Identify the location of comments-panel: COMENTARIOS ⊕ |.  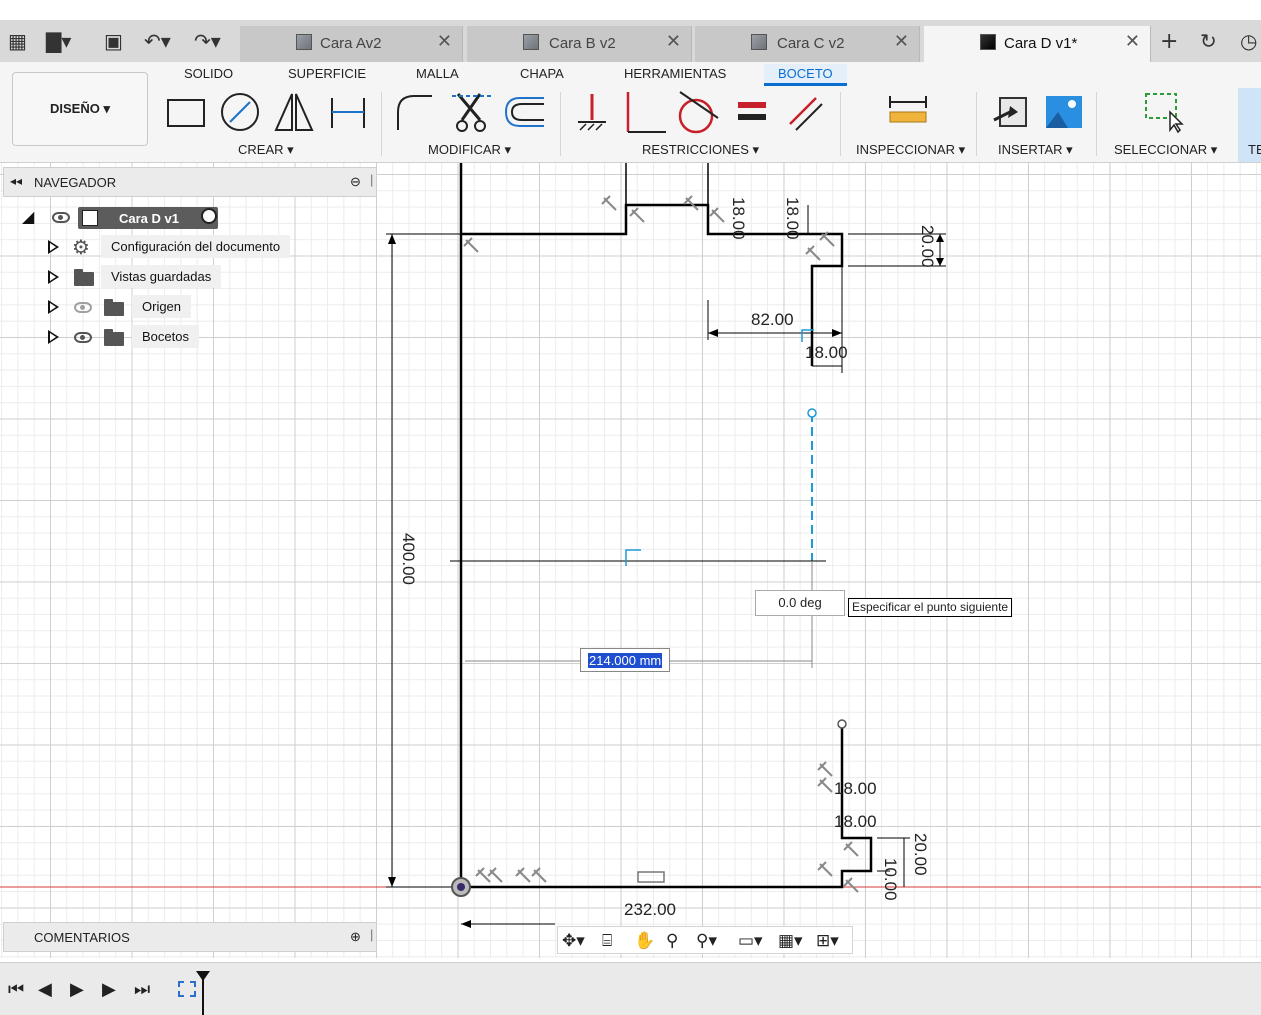
(190, 937).